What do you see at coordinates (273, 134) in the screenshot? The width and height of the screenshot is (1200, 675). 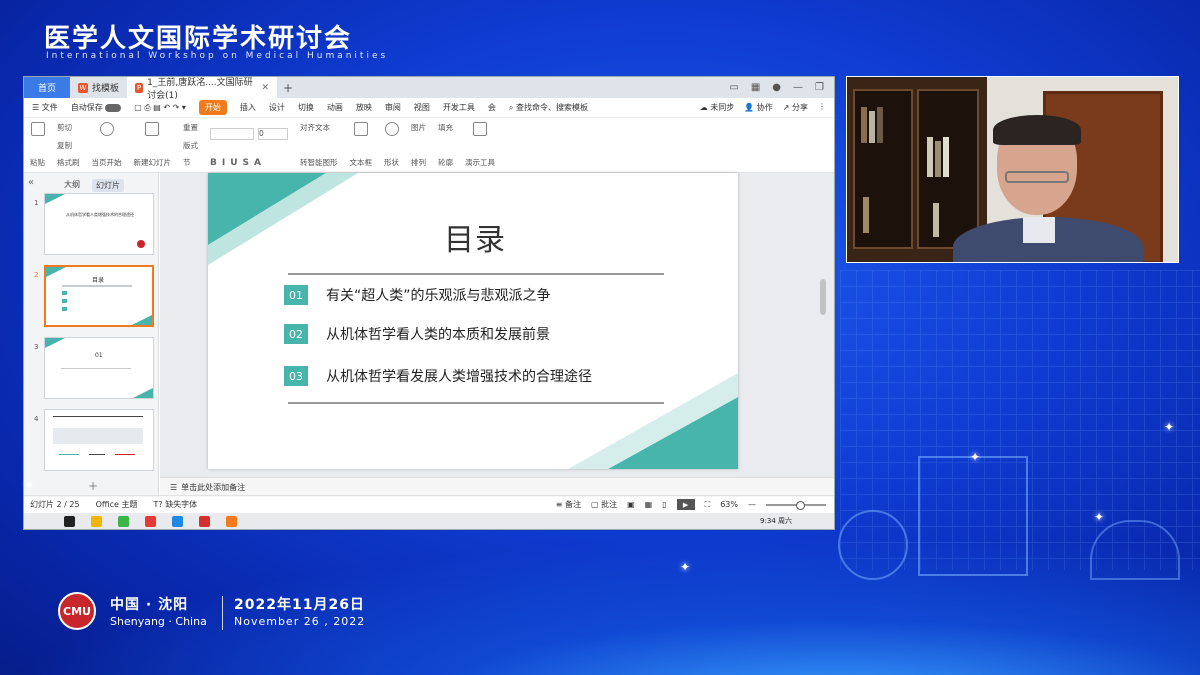 I see `font-size-select: 0` at bounding box center [273, 134].